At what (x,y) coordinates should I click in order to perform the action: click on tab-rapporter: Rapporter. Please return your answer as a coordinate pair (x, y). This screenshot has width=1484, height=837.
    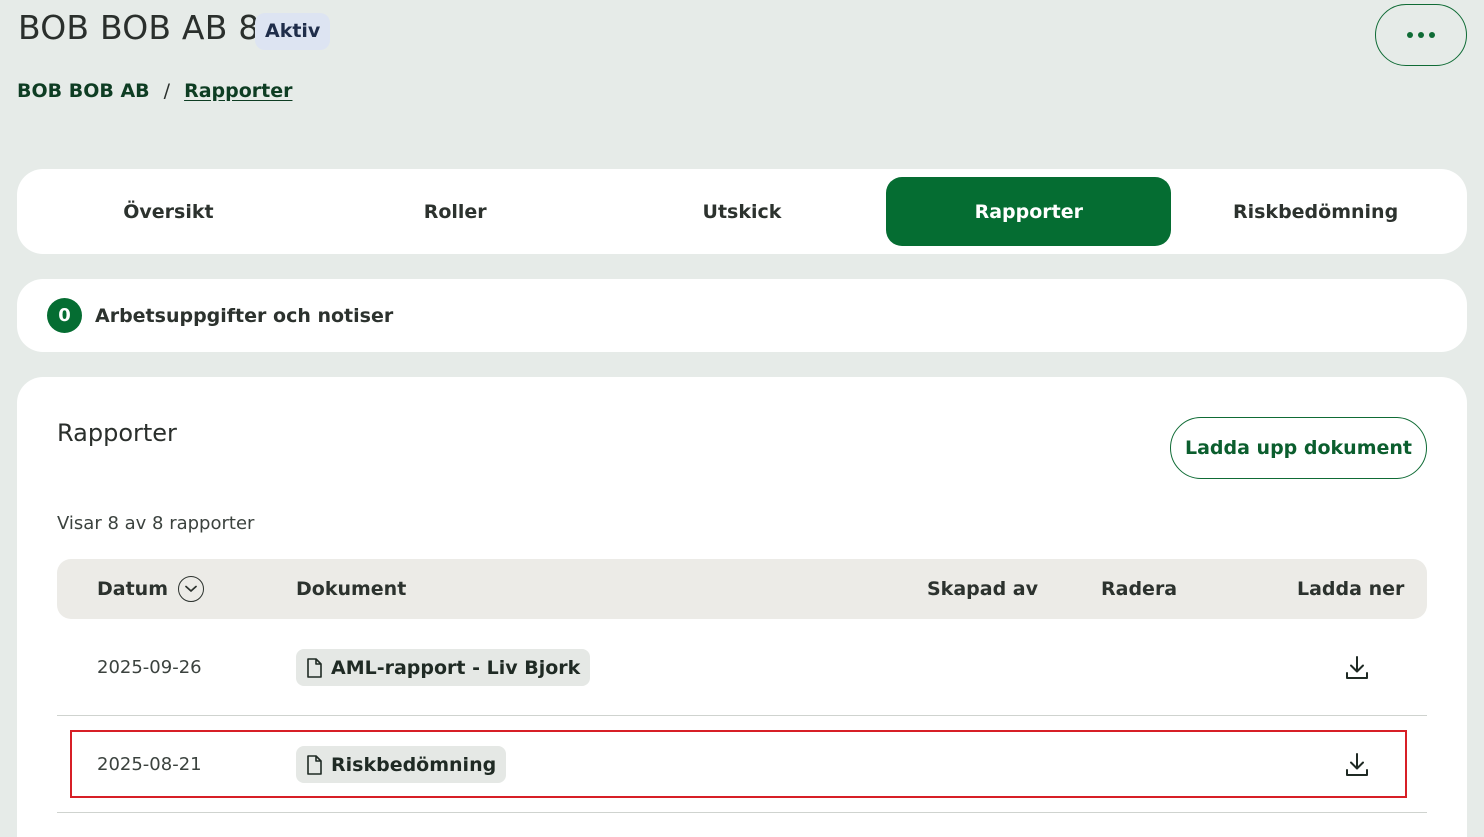
    Looking at the image, I should click on (1029, 211).